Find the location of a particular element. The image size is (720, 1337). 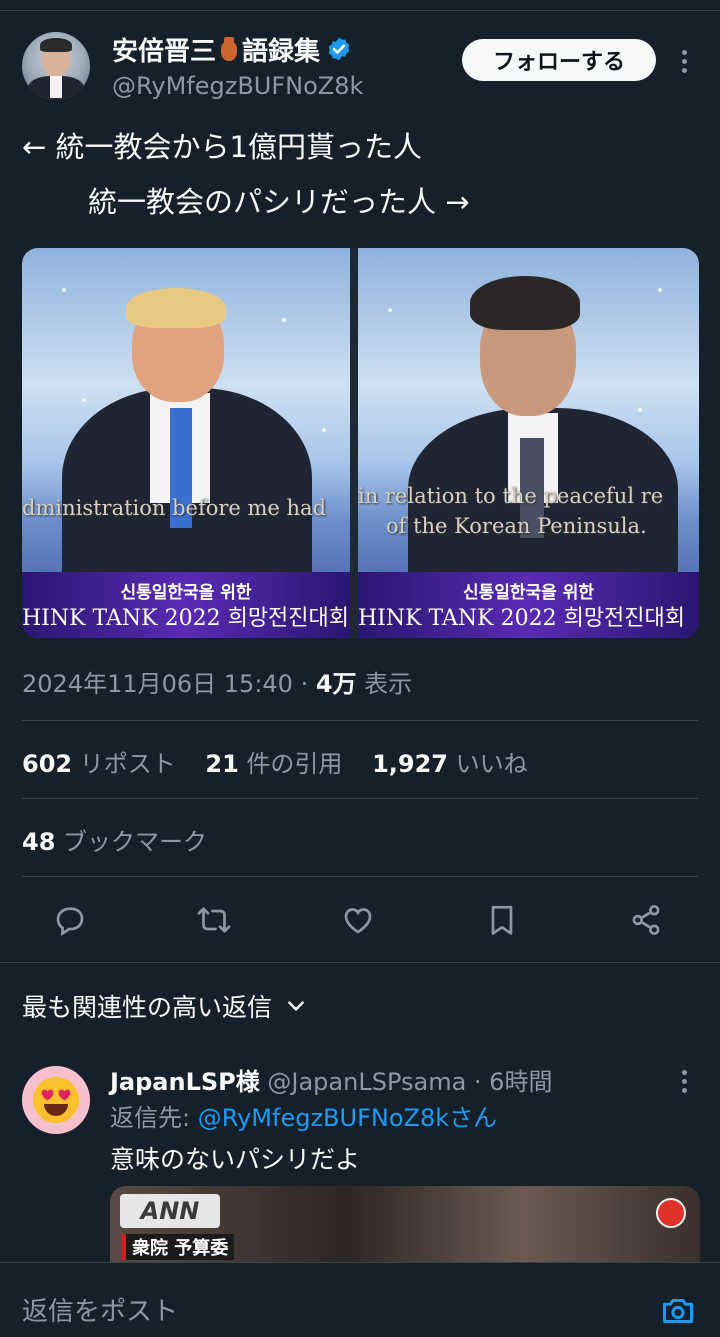

bookmarks-label: ブックマーク is located at coordinates (131, 842).